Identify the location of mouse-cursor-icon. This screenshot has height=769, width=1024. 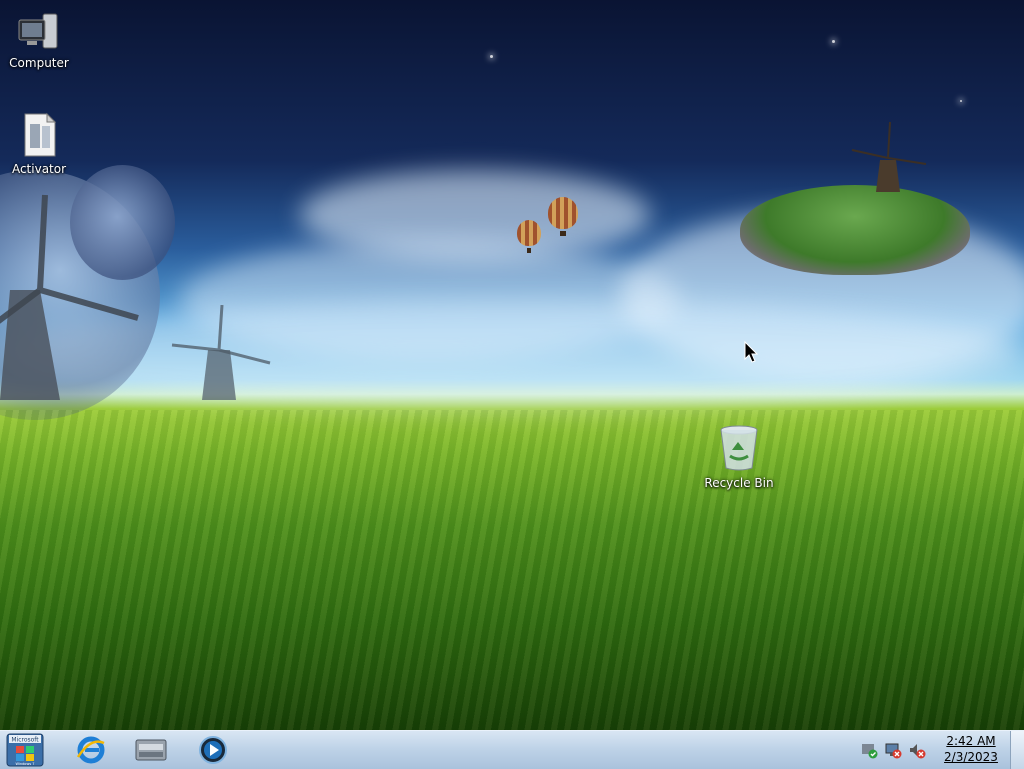
(751, 352).